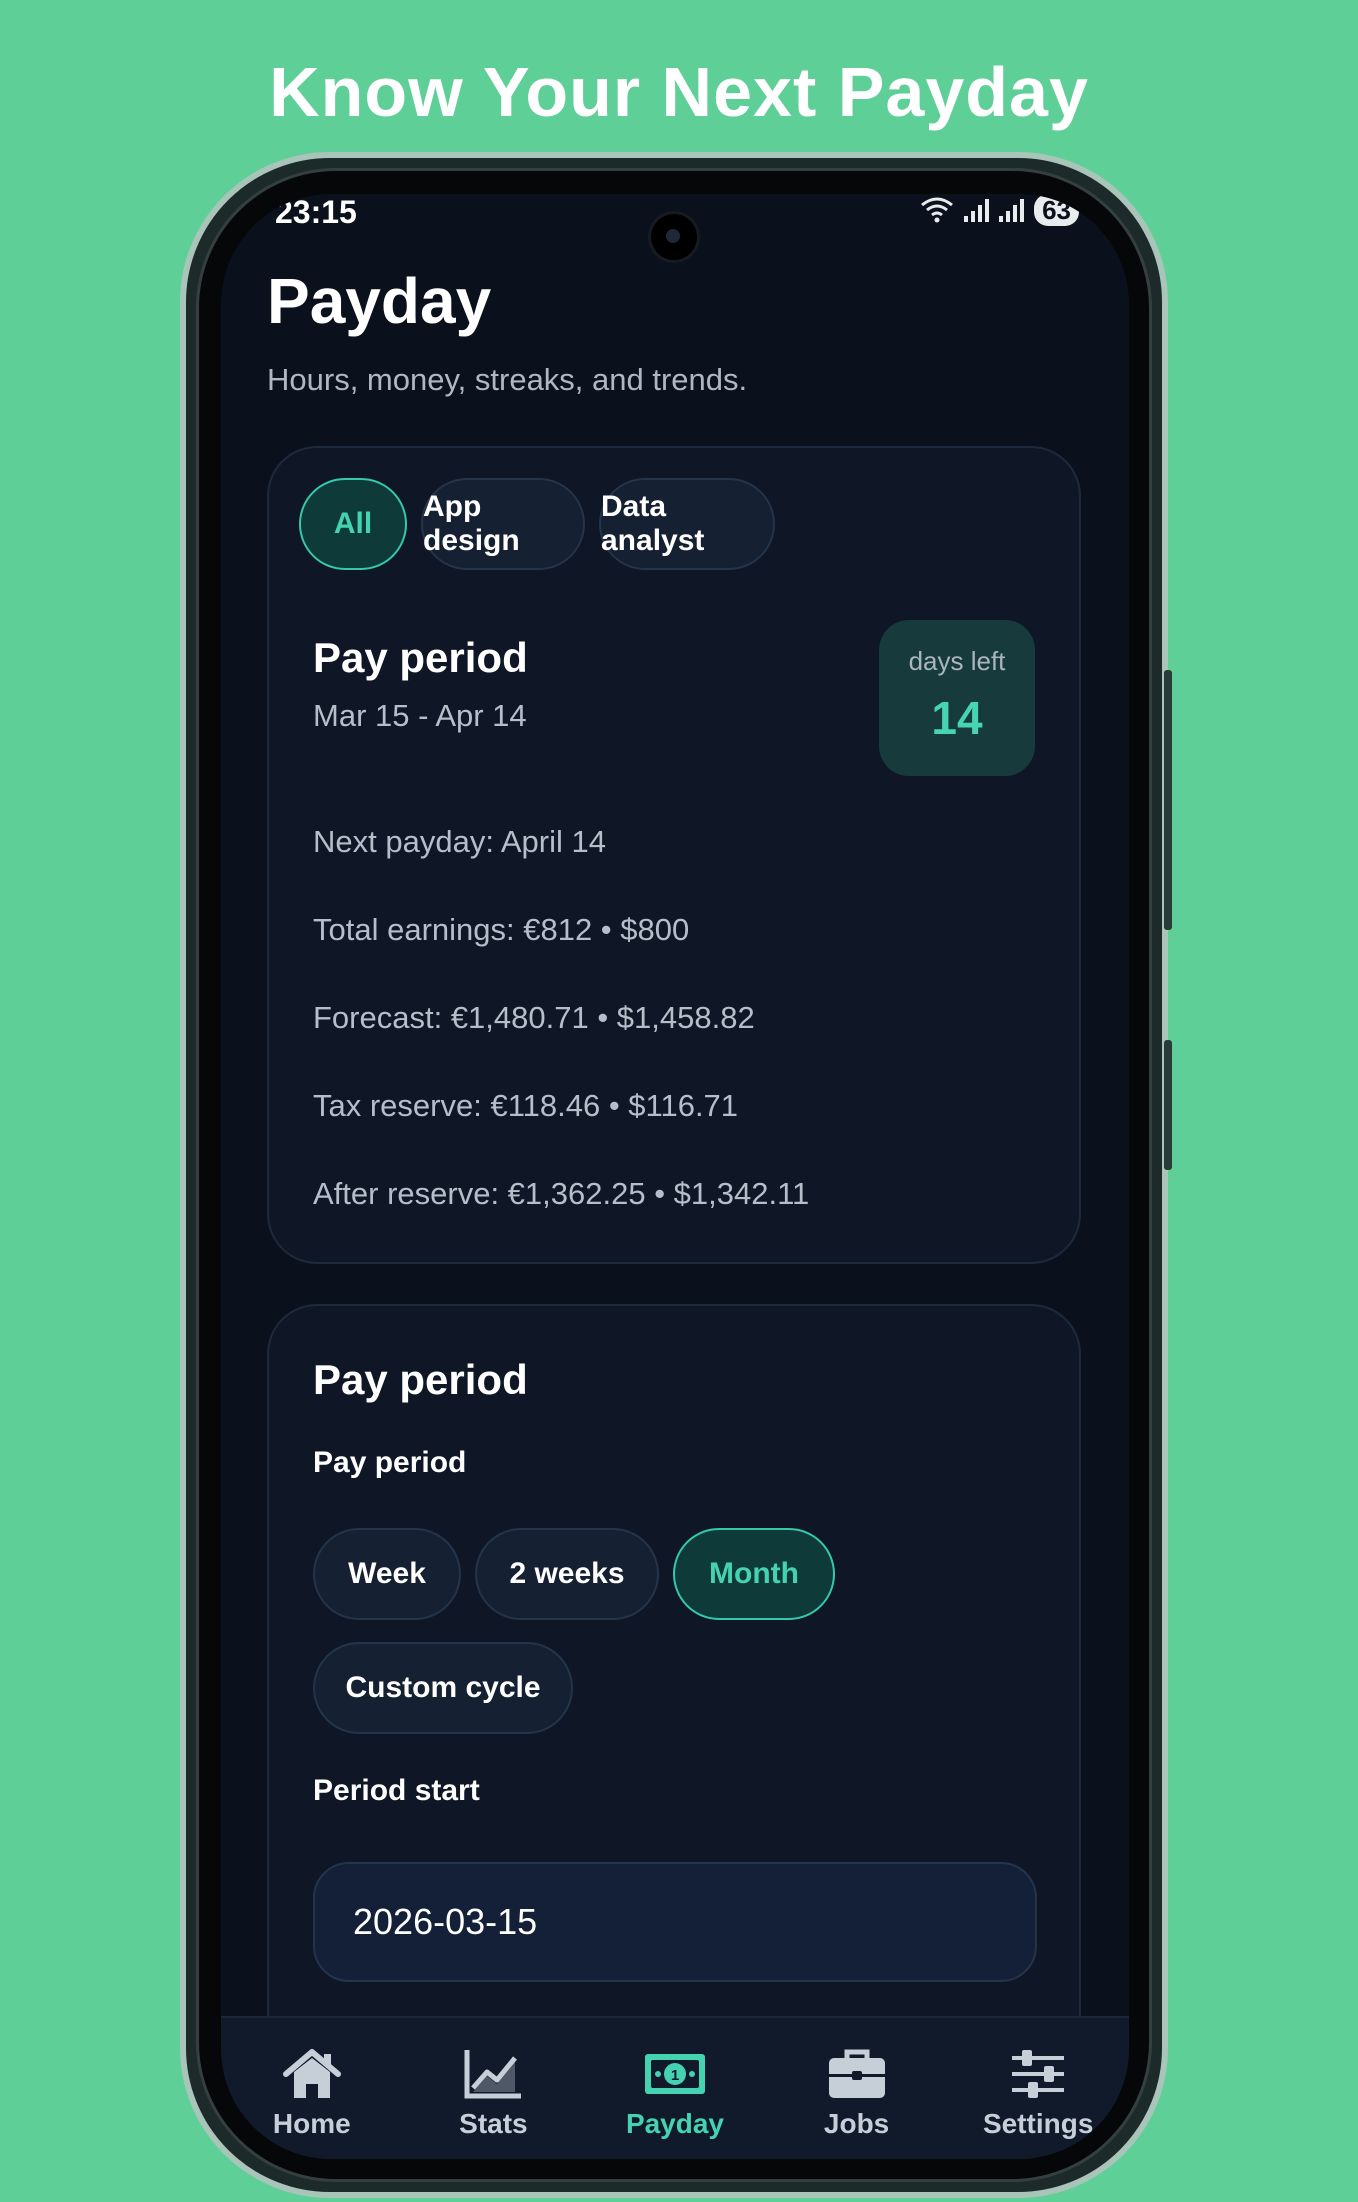  What do you see at coordinates (1038, 2123) in the screenshot?
I see `nav-label: Settings` at bounding box center [1038, 2123].